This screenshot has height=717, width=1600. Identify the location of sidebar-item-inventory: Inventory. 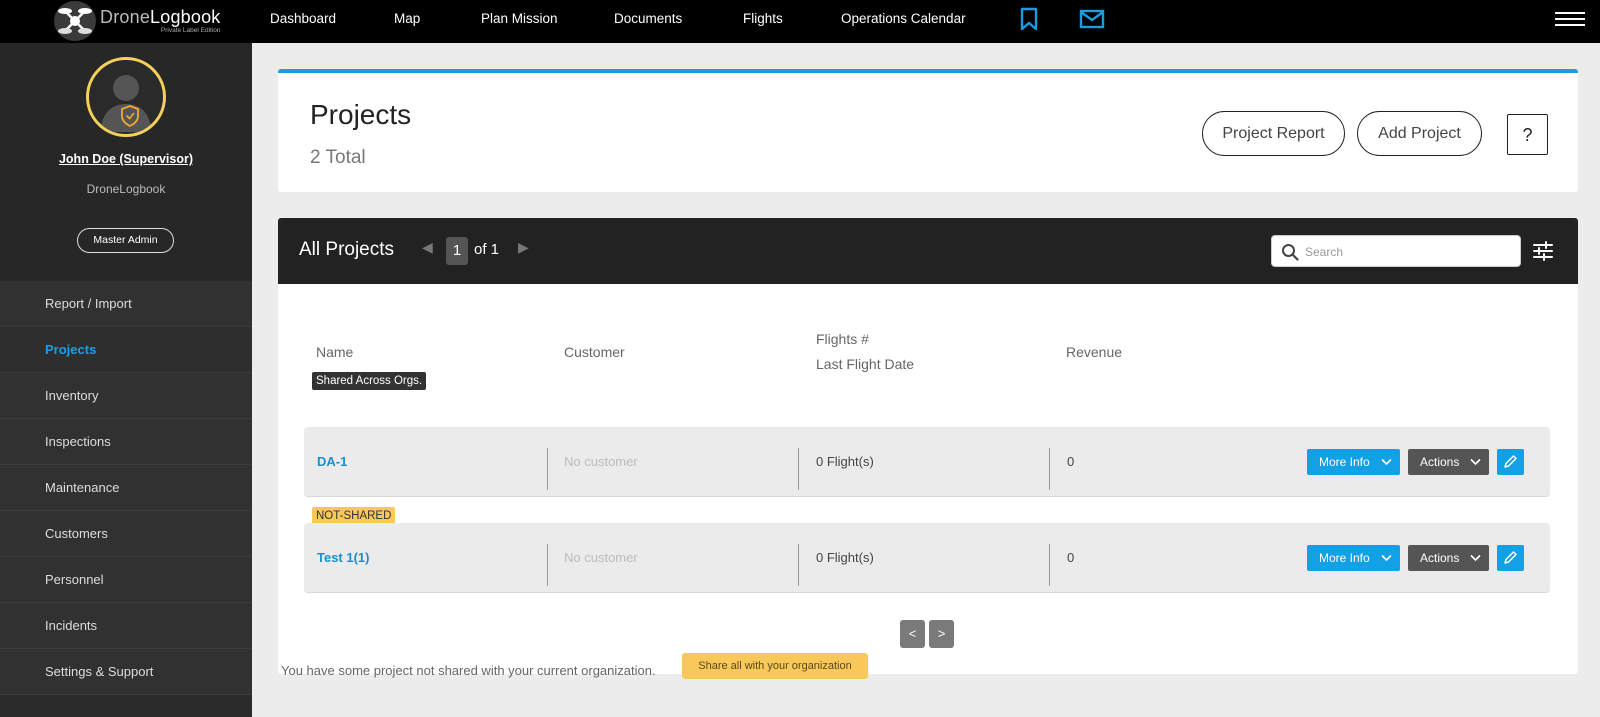
(126, 396).